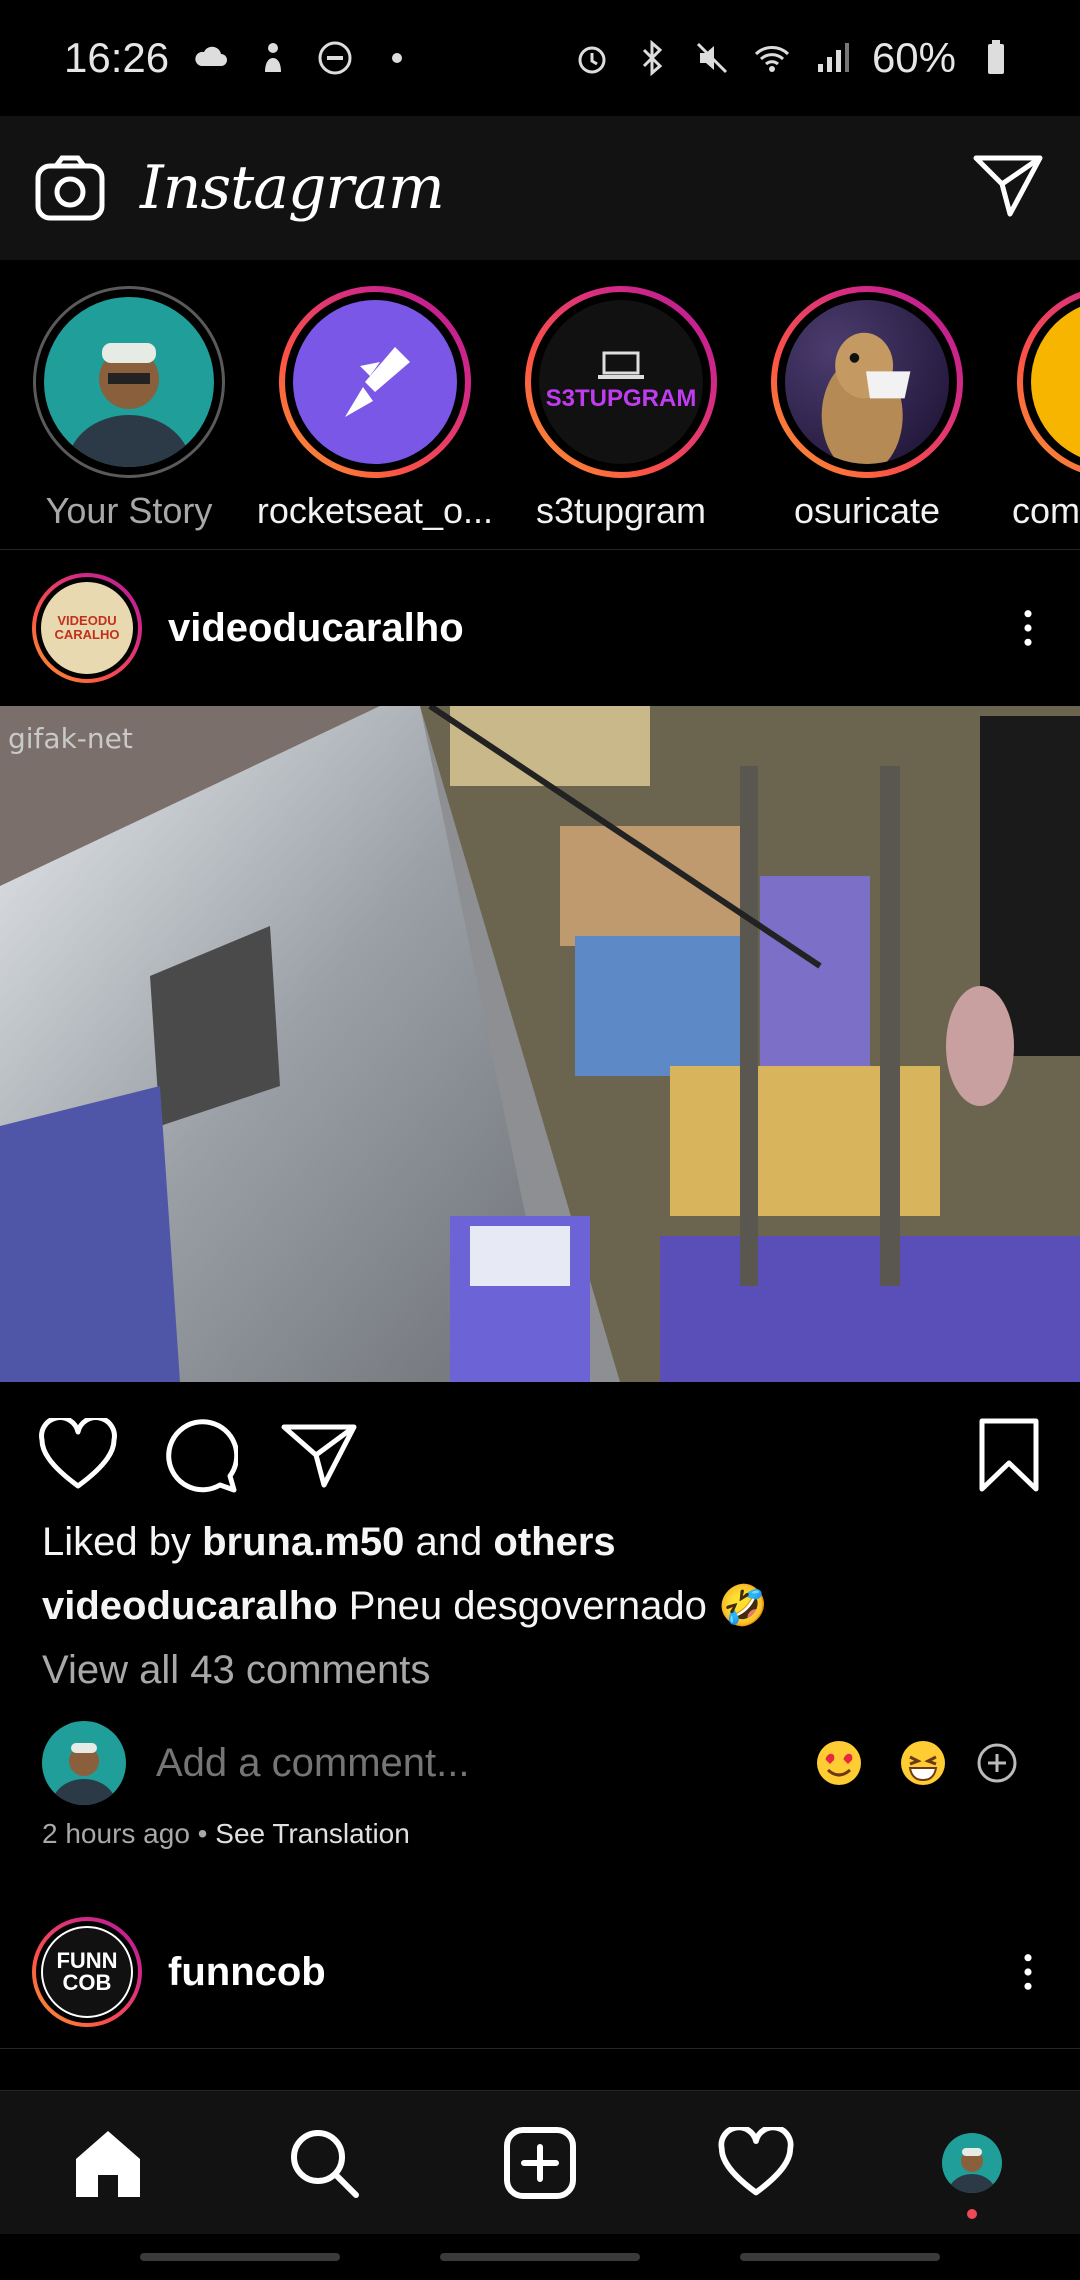 The image size is (1080, 2280). I want to click on wifi-icon, so click(771, 59).